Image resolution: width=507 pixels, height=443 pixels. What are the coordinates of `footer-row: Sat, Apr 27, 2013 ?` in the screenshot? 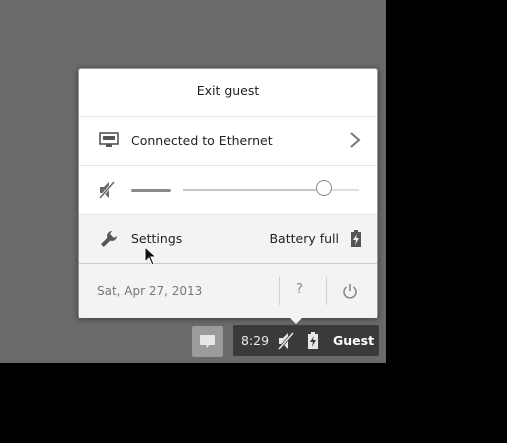 It's located at (228, 291).